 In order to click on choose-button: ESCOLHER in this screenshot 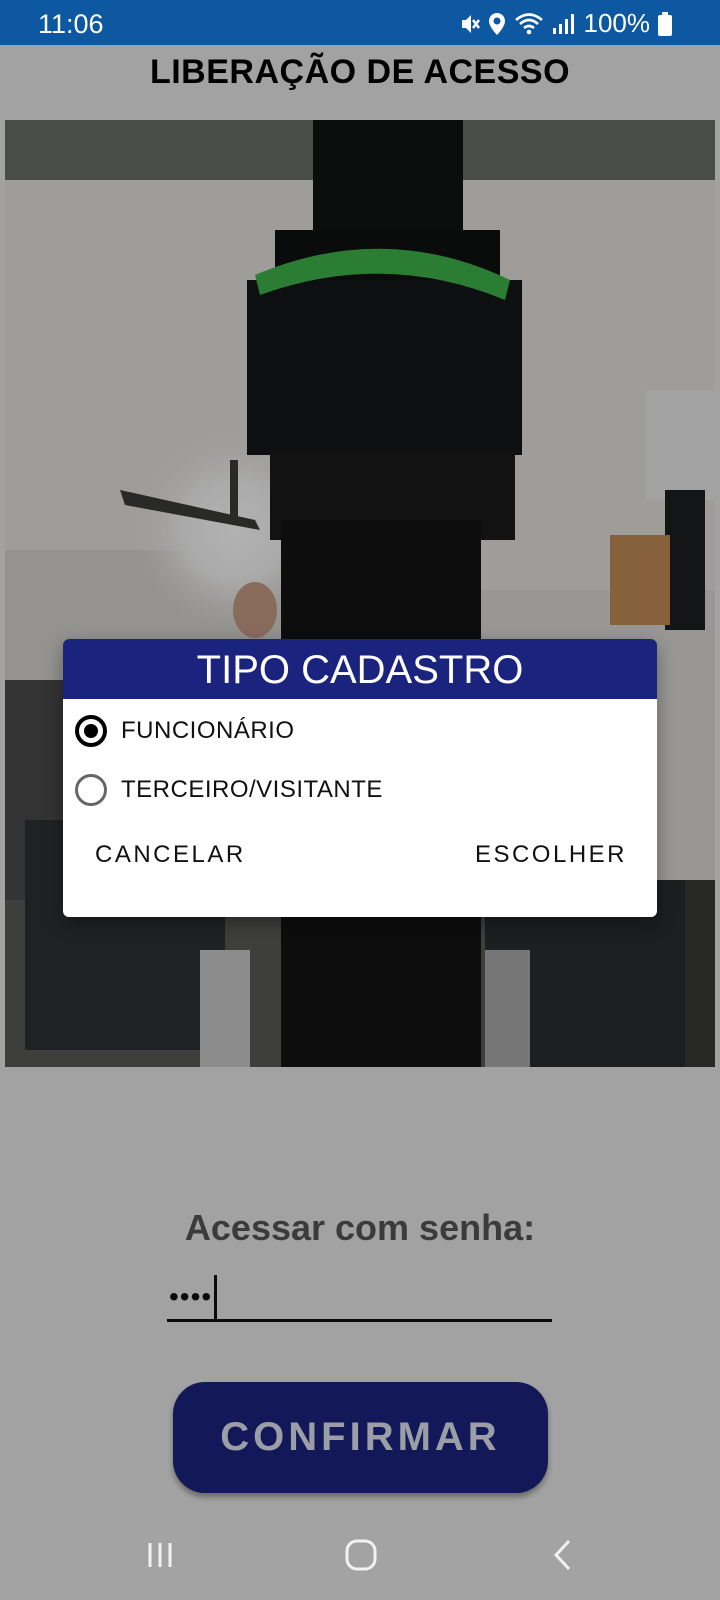, I will do `click(551, 855)`.